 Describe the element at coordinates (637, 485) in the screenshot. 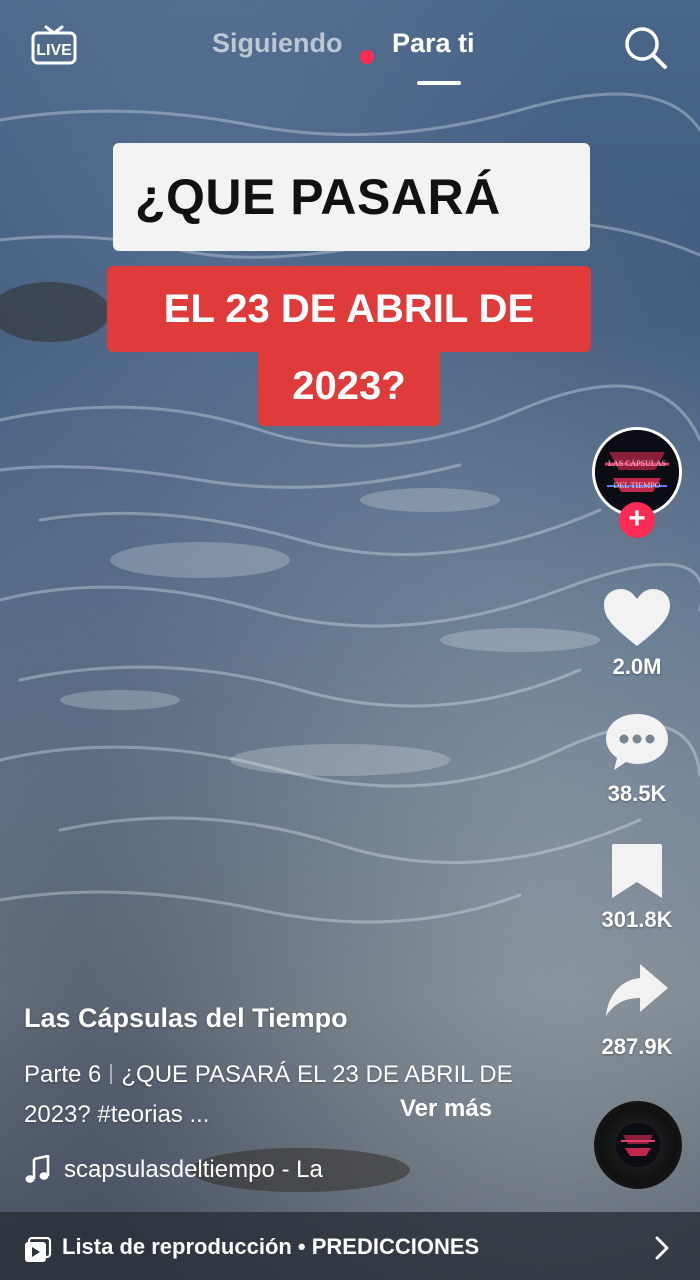

I see `svg-text: DEL TIEMPO` at that location.